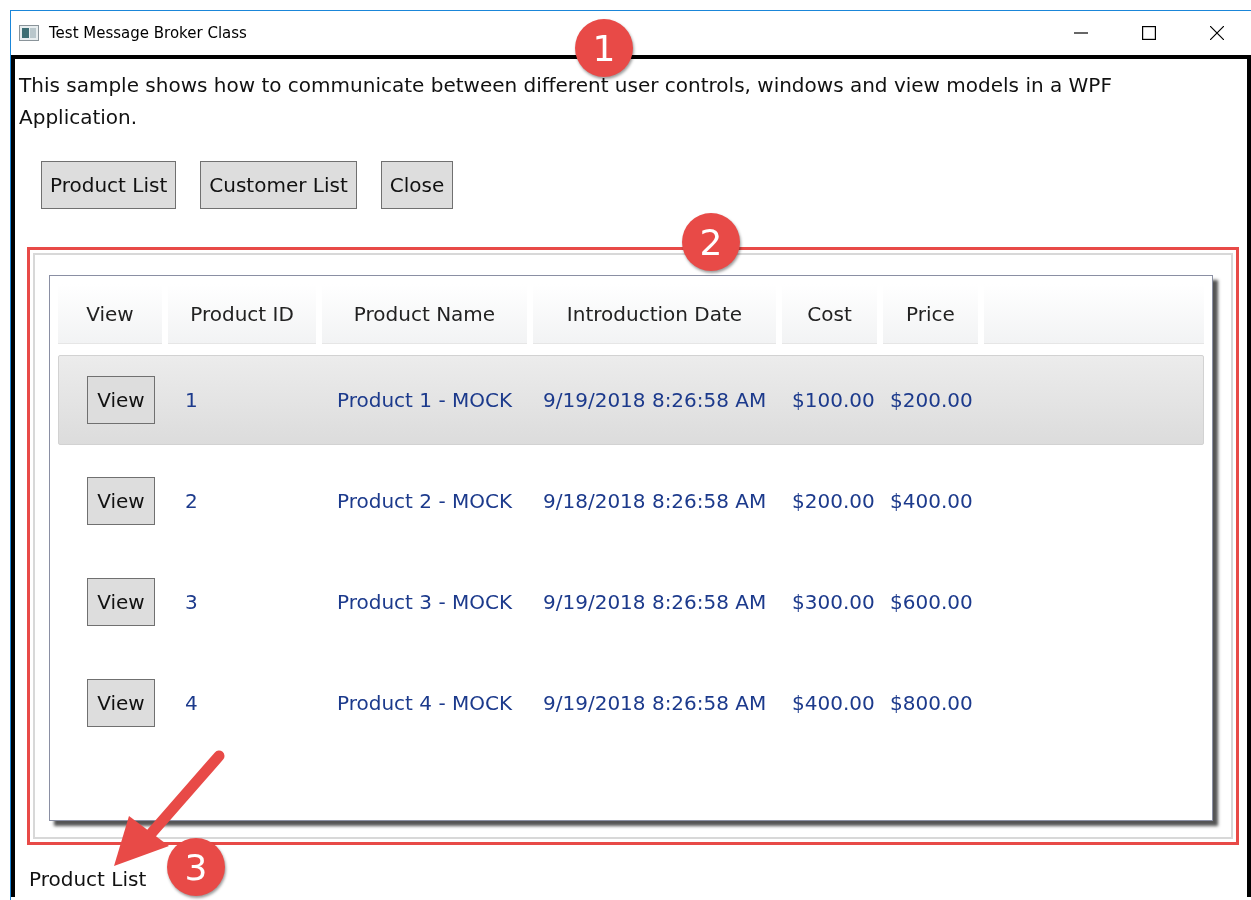 This screenshot has width=1251, height=900. I want to click on table-cell-text: $300.00, so click(834, 602).